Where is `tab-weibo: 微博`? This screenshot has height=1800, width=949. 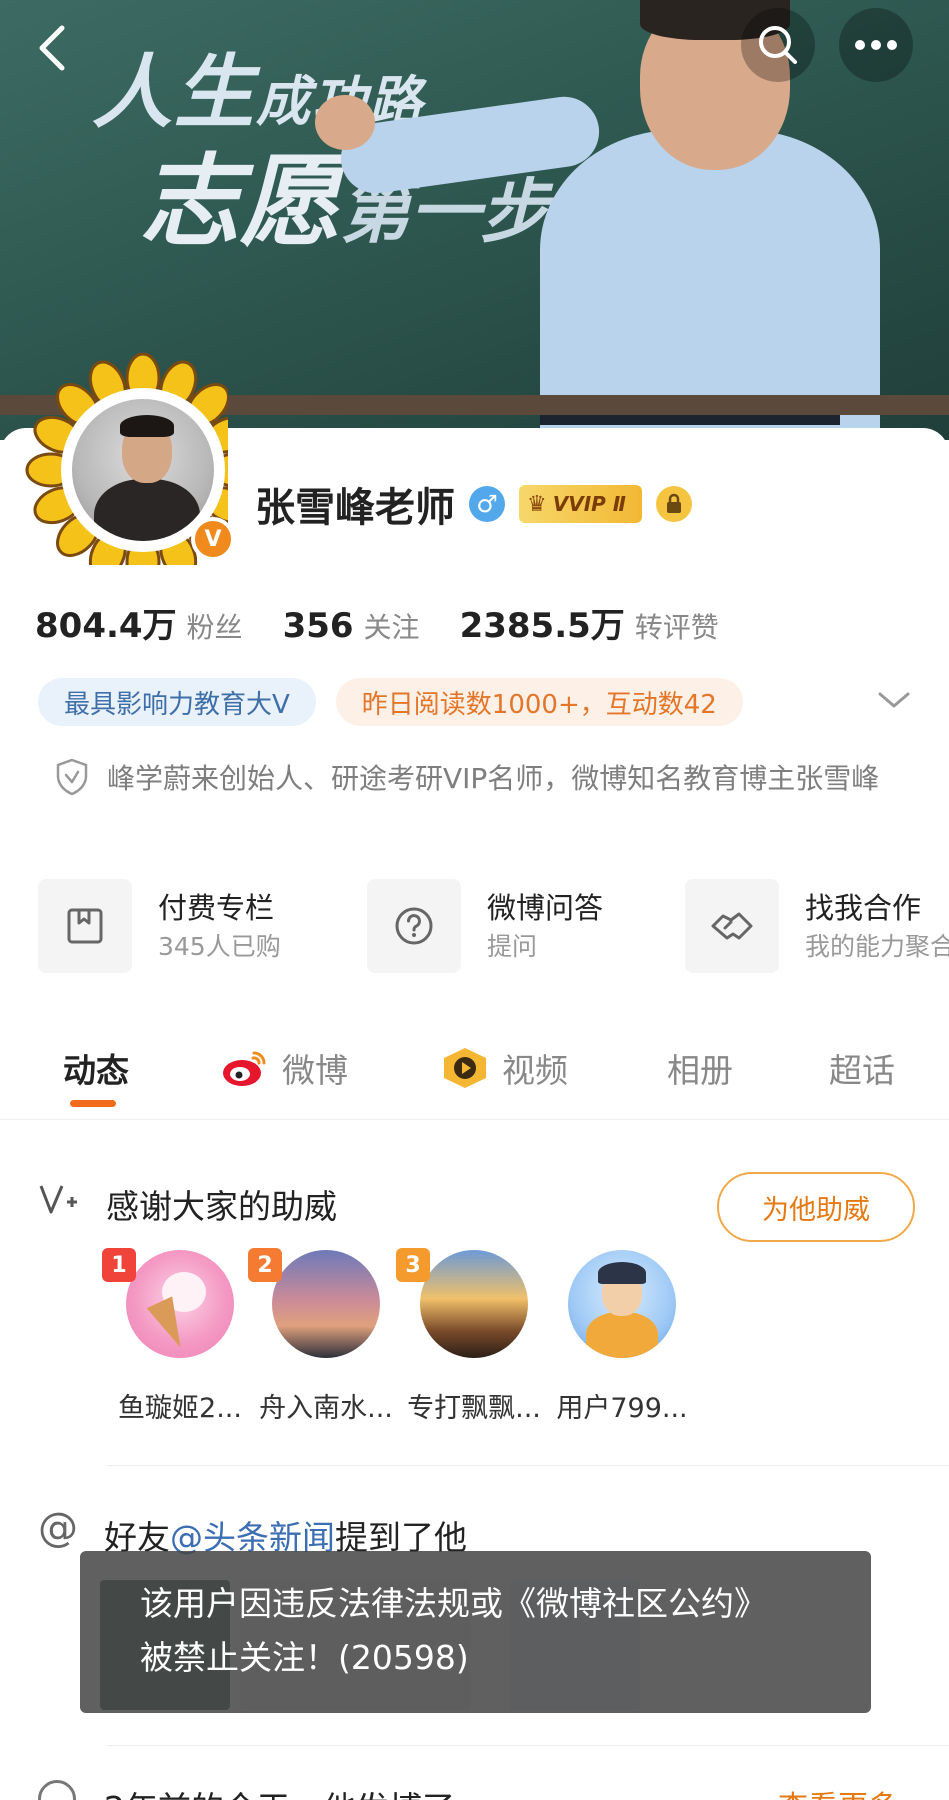 tab-weibo: 微博 is located at coordinates (284, 1068).